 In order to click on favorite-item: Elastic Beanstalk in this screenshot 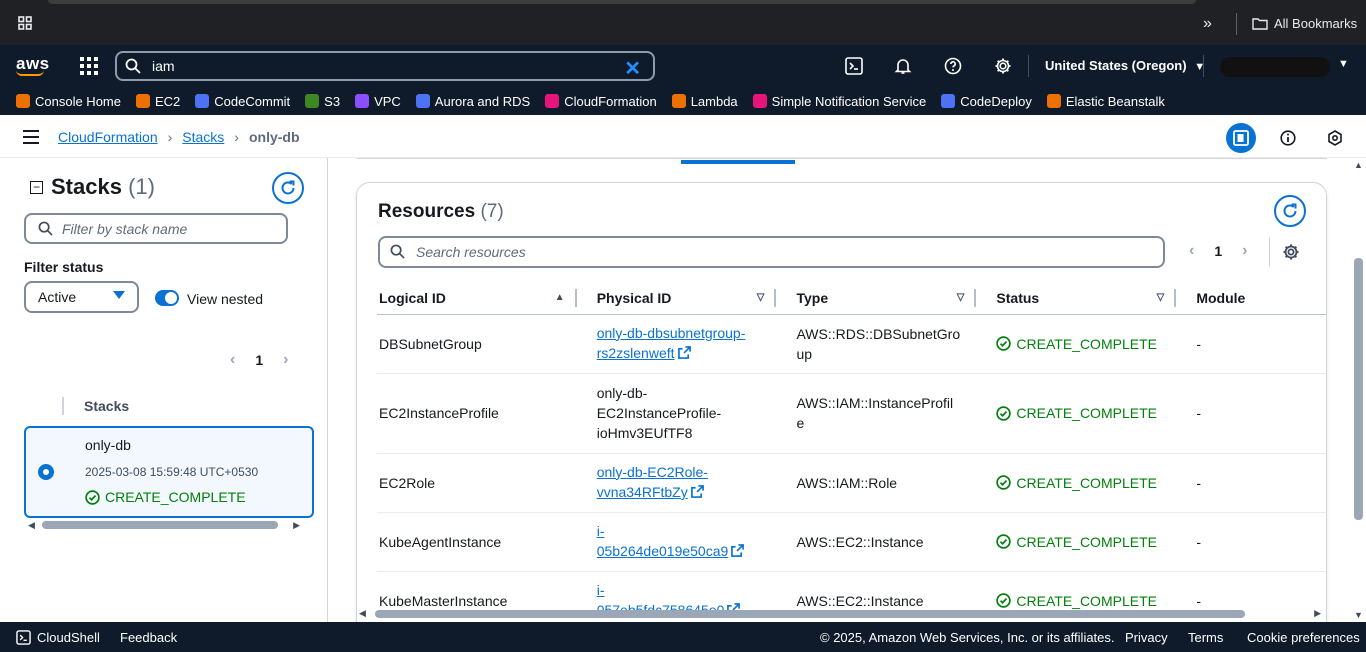, I will do `click(1105, 101)`.